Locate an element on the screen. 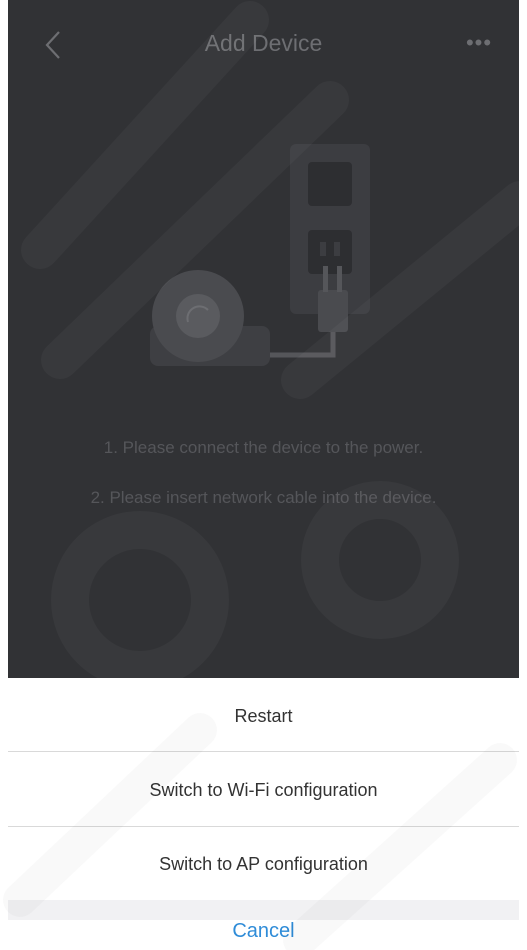 The image size is (527, 950). switch-to-ap-option: Switch to AP configuration is located at coordinates (263, 864).